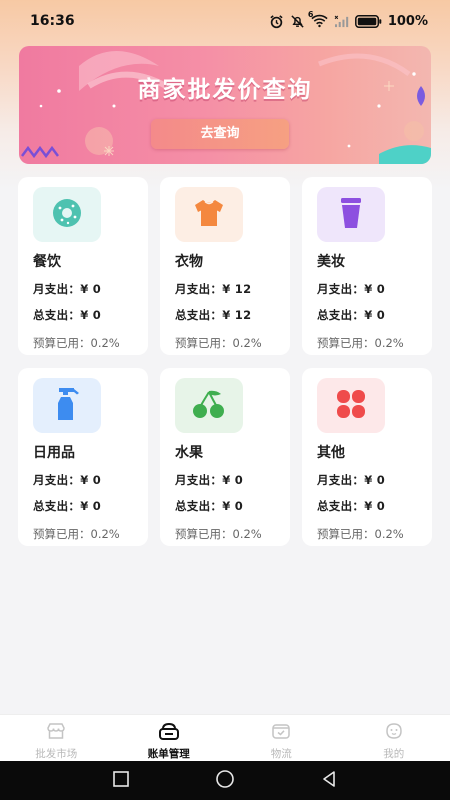 Image resolution: width=450 pixels, height=800 pixels. What do you see at coordinates (225, 105) in the screenshot?
I see `wholesale-price-banner: 商家批发价查询 去查询` at bounding box center [225, 105].